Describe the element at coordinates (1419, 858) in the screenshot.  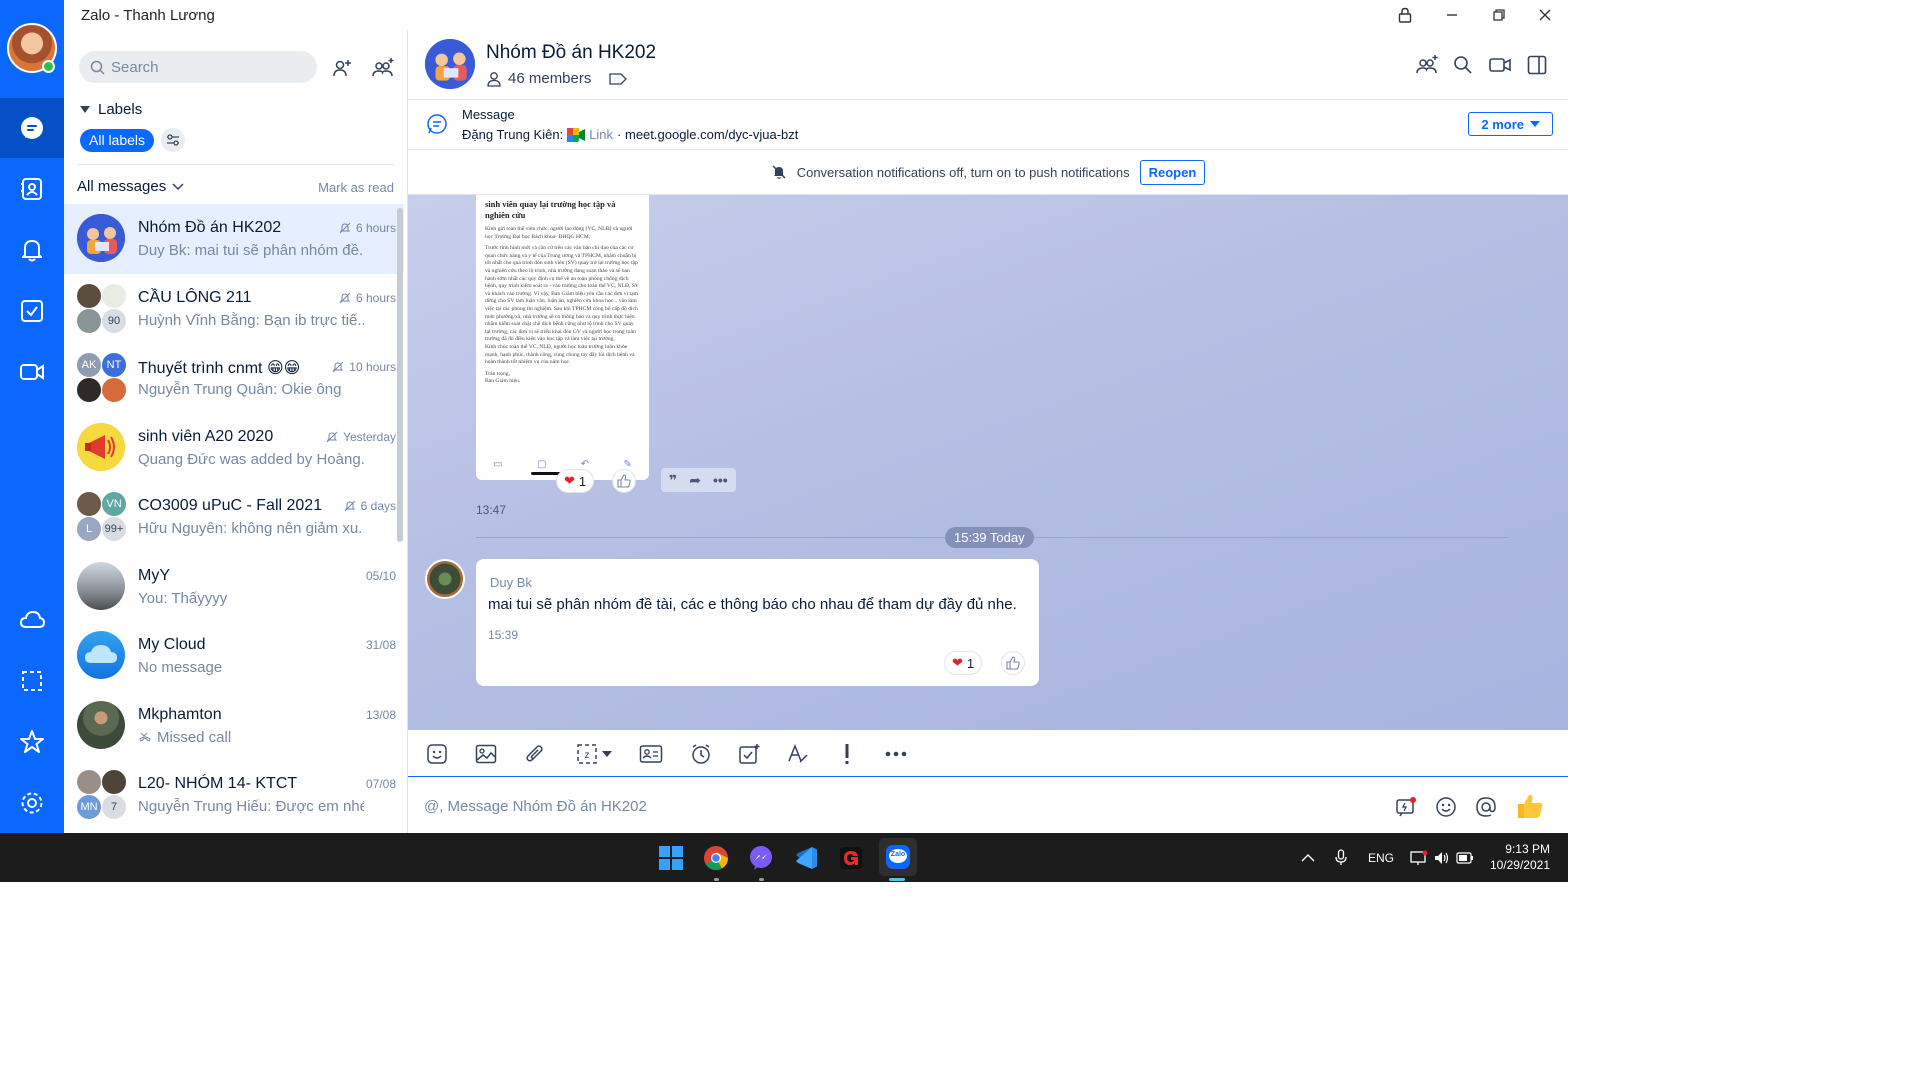
I see `network-icon` at that location.